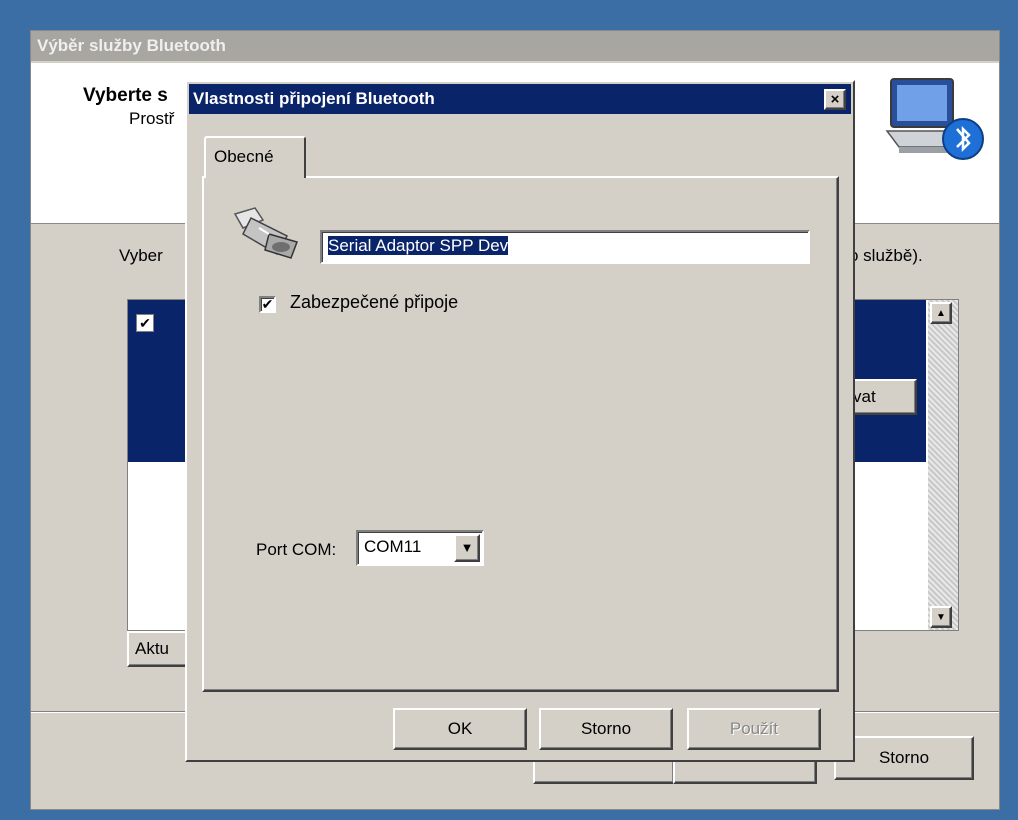 The height and width of the screenshot is (820, 1018). I want to click on scroll-up-icon: ▲, so click(941, 313).